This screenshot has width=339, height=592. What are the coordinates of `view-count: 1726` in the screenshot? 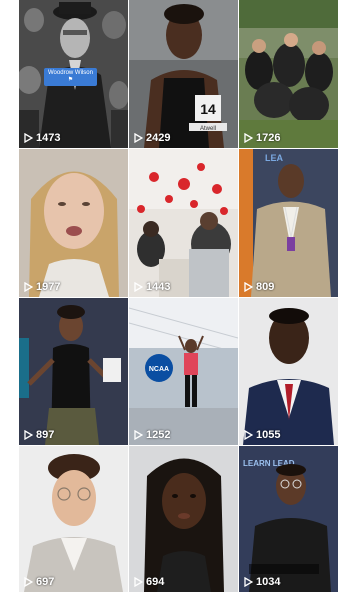 It's located at (261, 138).